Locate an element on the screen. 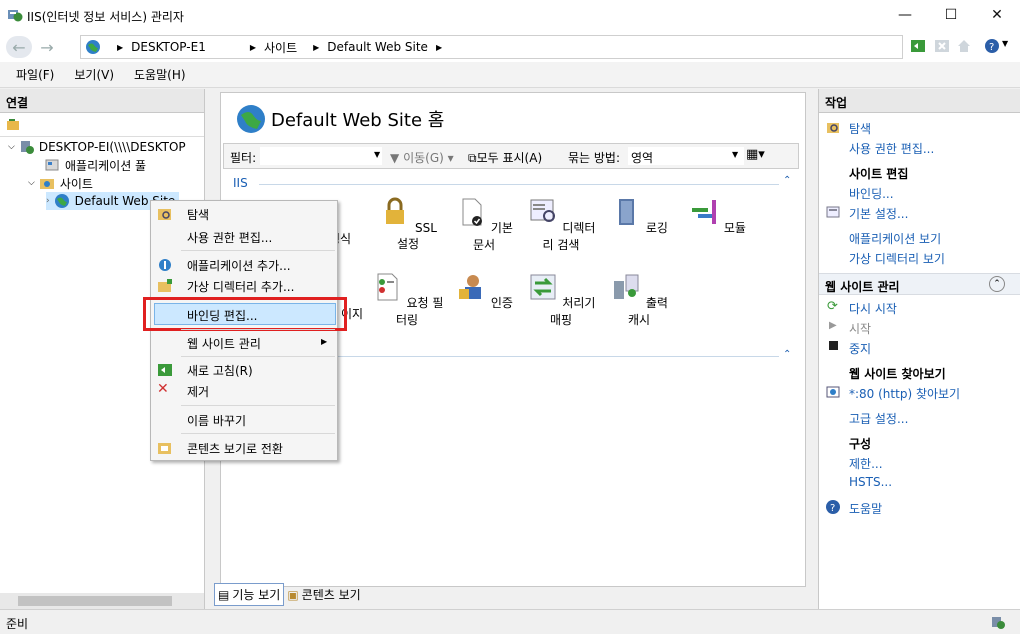 This screenshot has height=634, width=1020. ctx-rename: 이름 바꾸기 is located at coordinates (216, 420).